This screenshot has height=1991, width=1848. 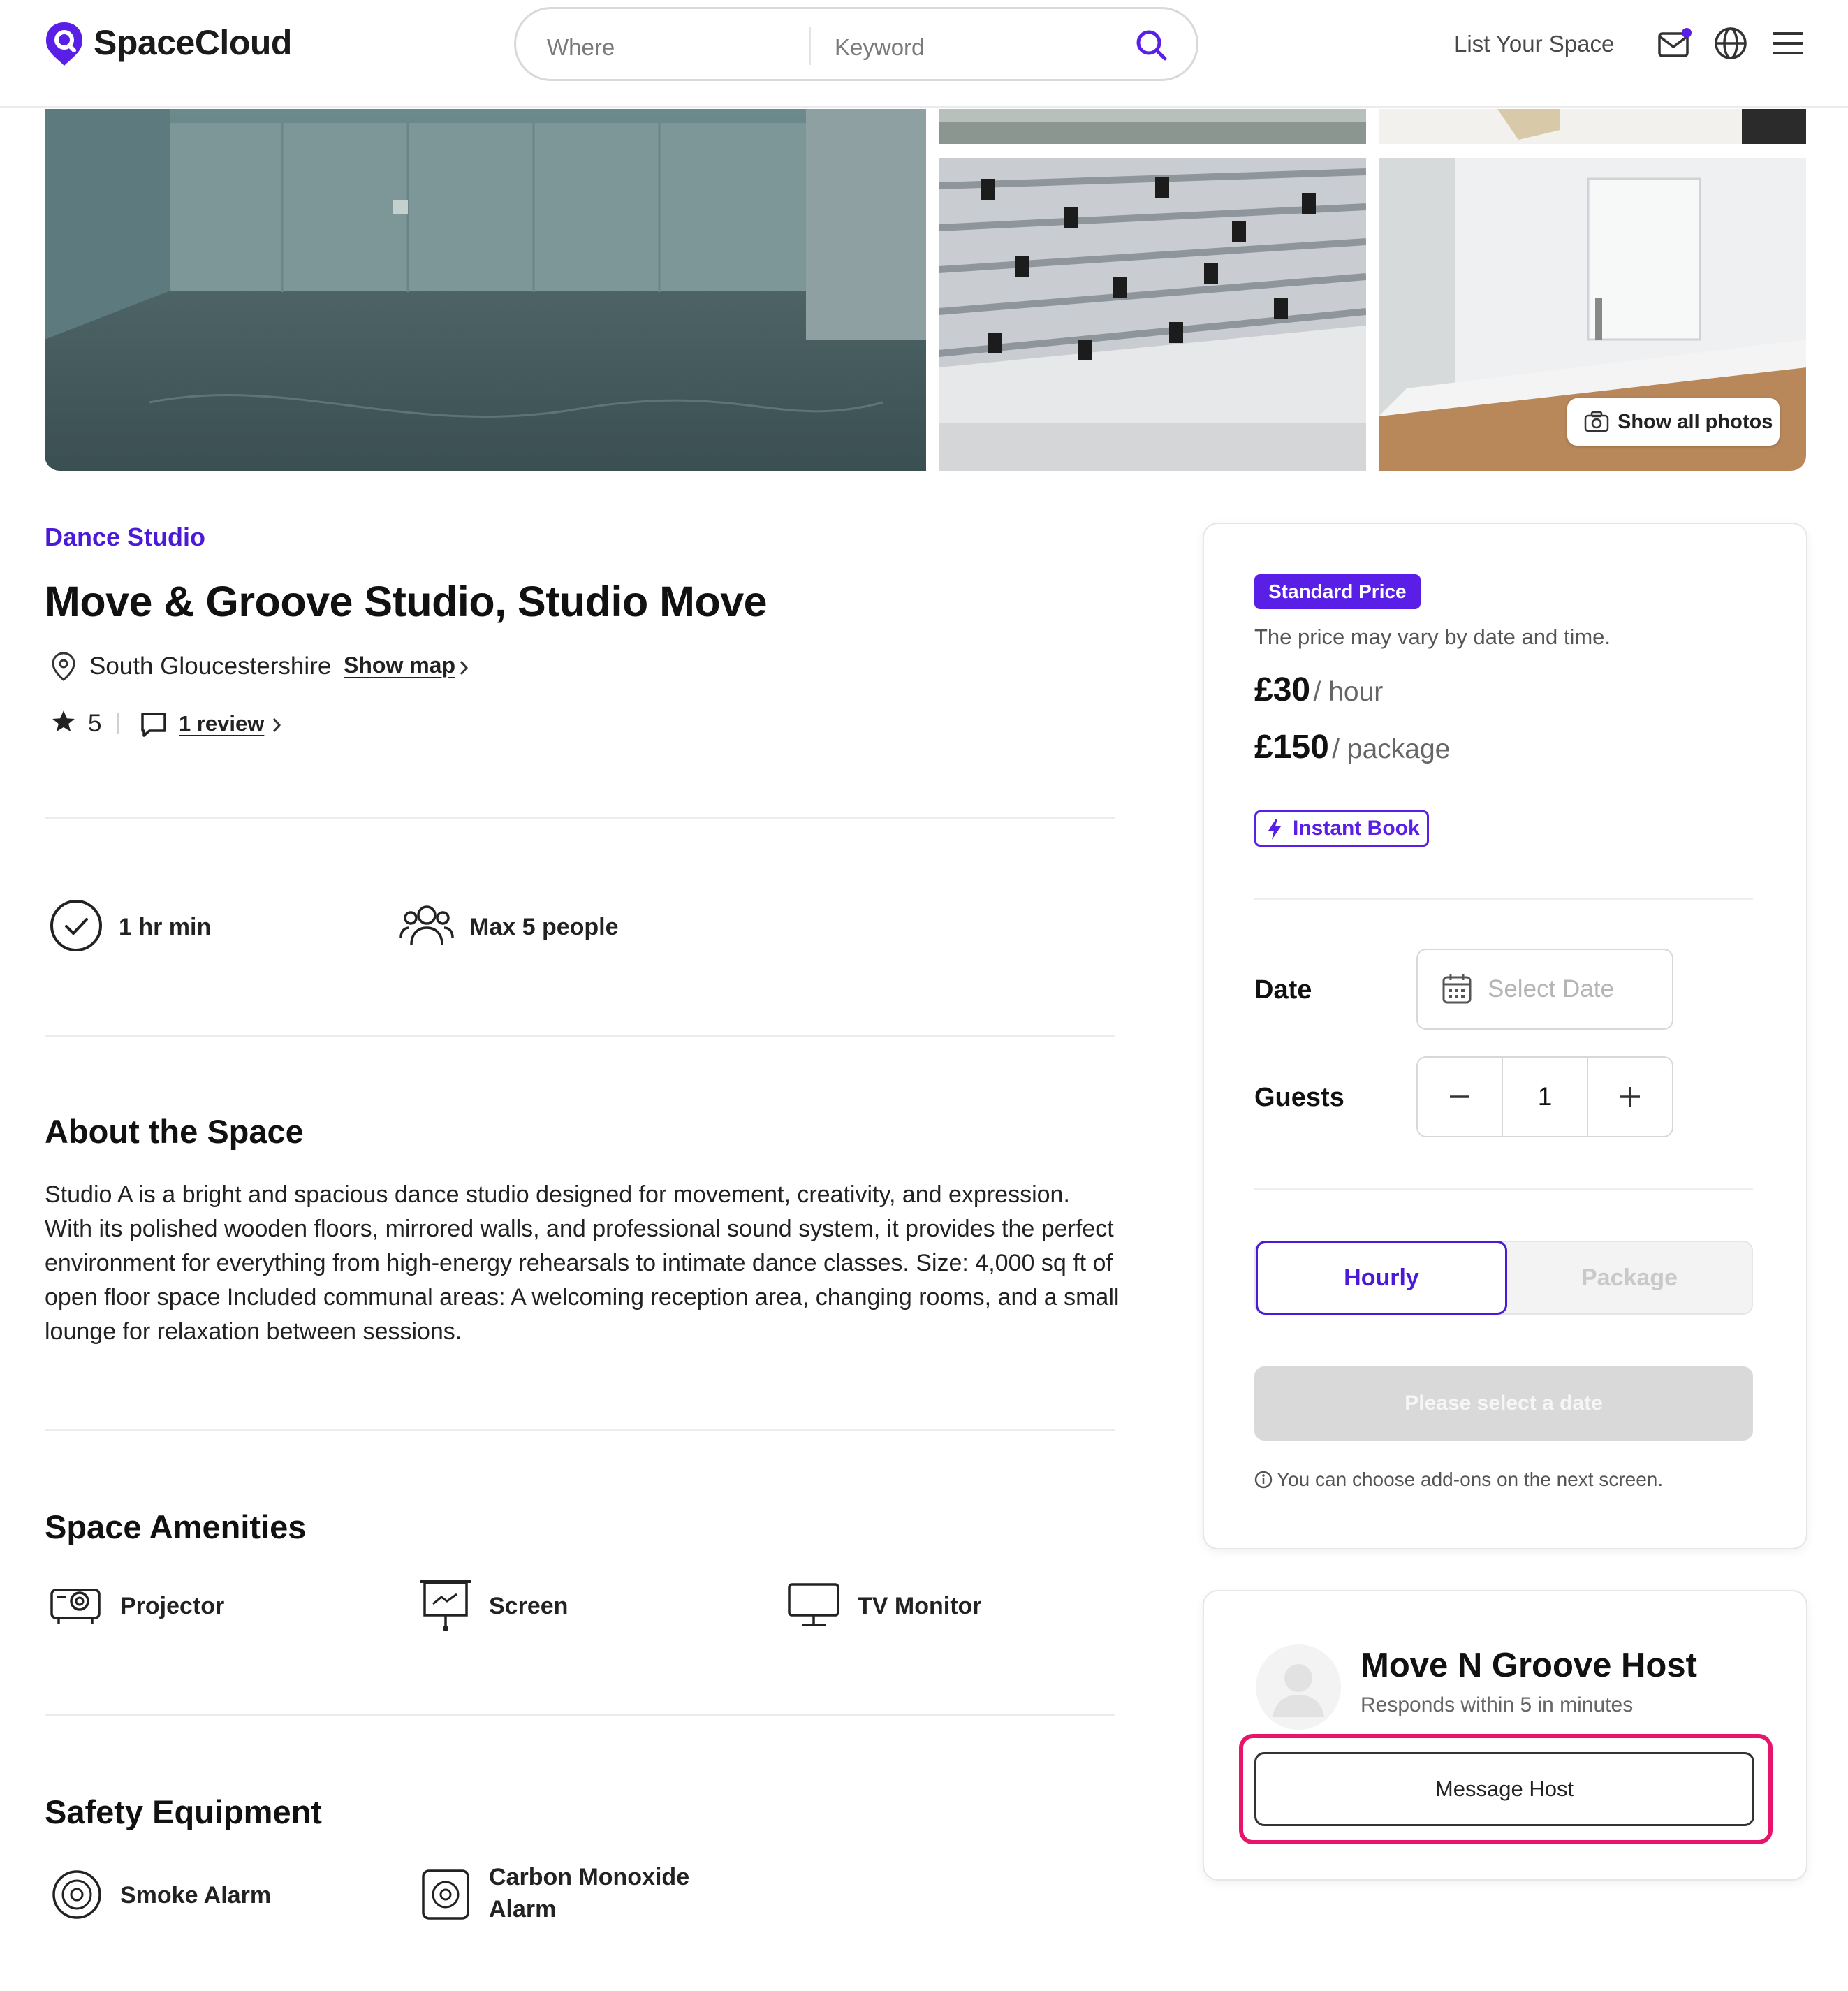 What do you see at coordinates (1381, 1278) in the screenshot?
I see `hourly-toggle-button: Hourly` at bounding box center [1381, 1278].